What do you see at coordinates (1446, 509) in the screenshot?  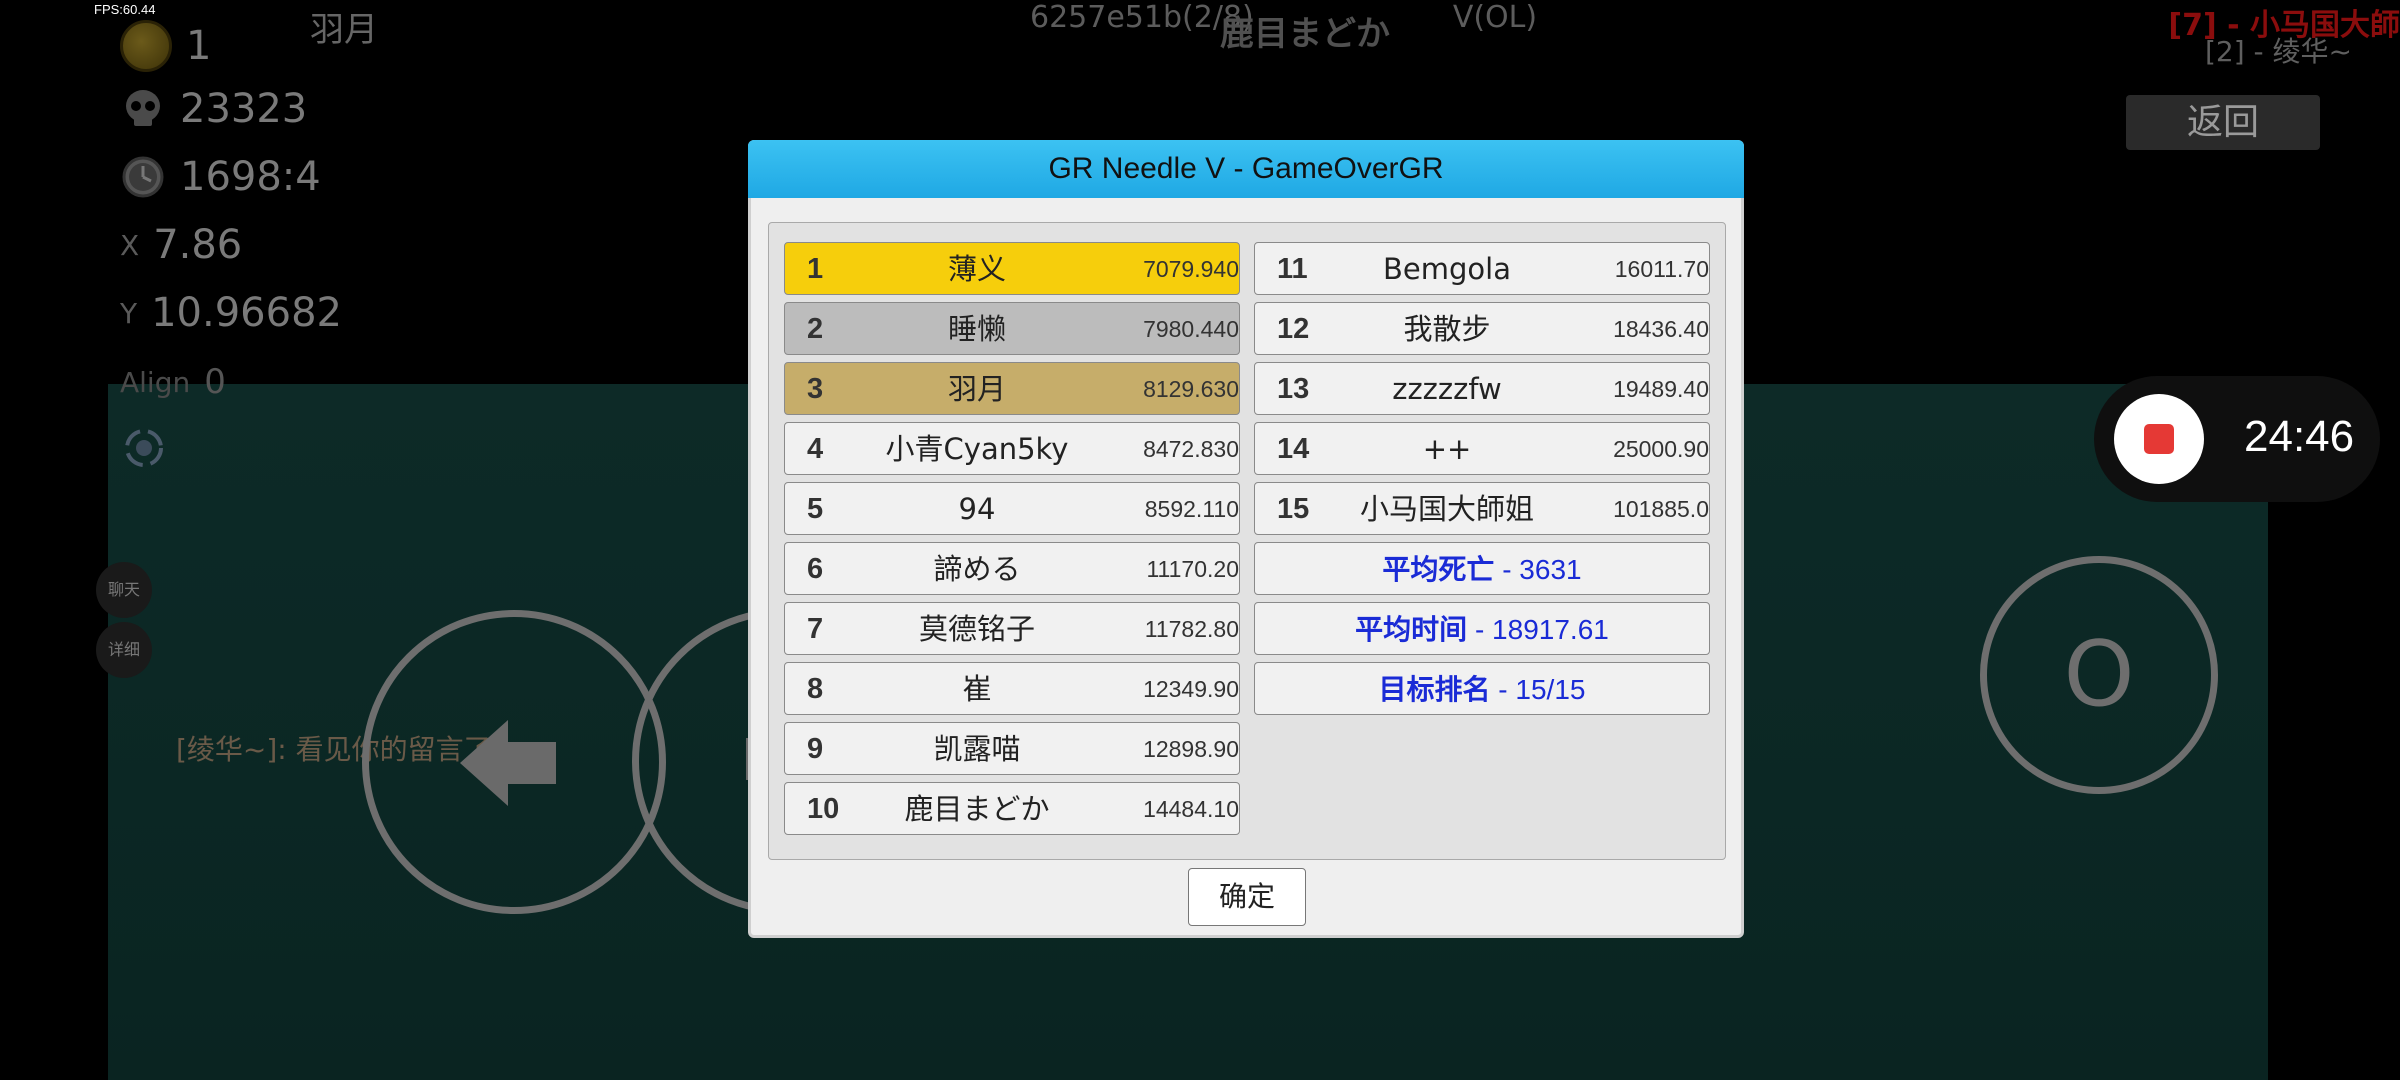 I see `player-name: 小马国大師姐` at bounding box center [1446, 509].